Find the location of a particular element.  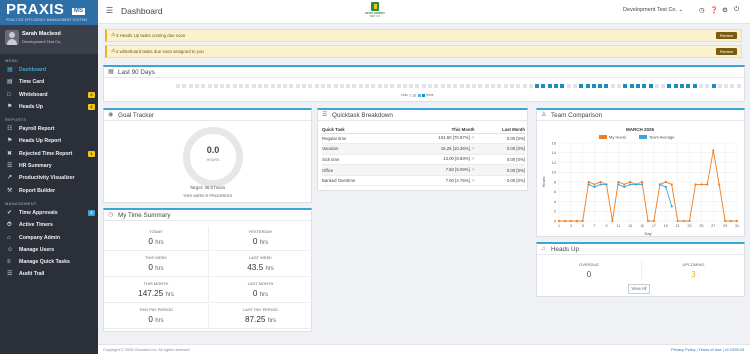

overdue-label: OVERDUE is located at coordinates (589, 264).